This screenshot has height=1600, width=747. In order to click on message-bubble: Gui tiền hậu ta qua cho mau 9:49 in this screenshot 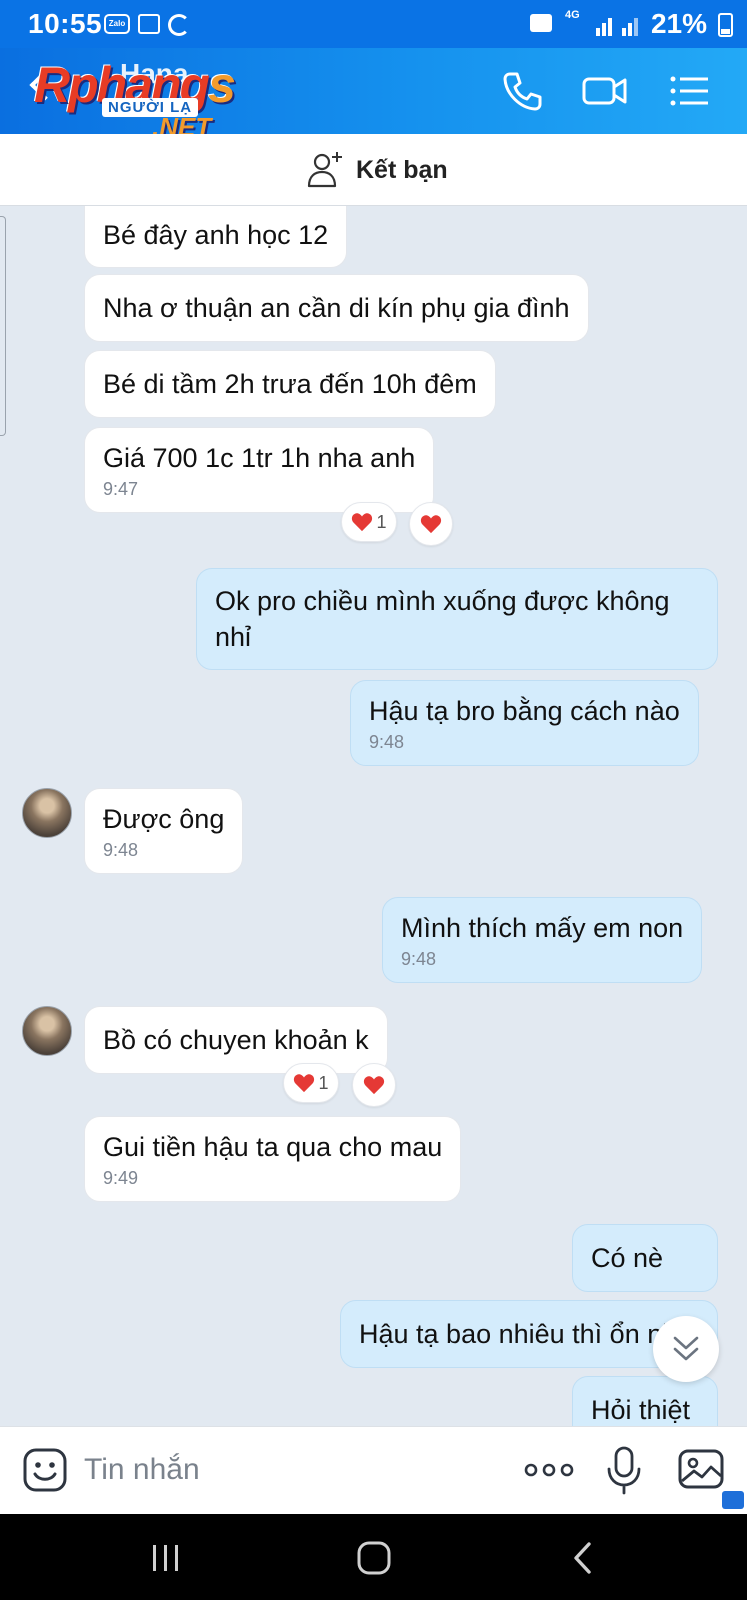, I will do `click(273, 1159)`.